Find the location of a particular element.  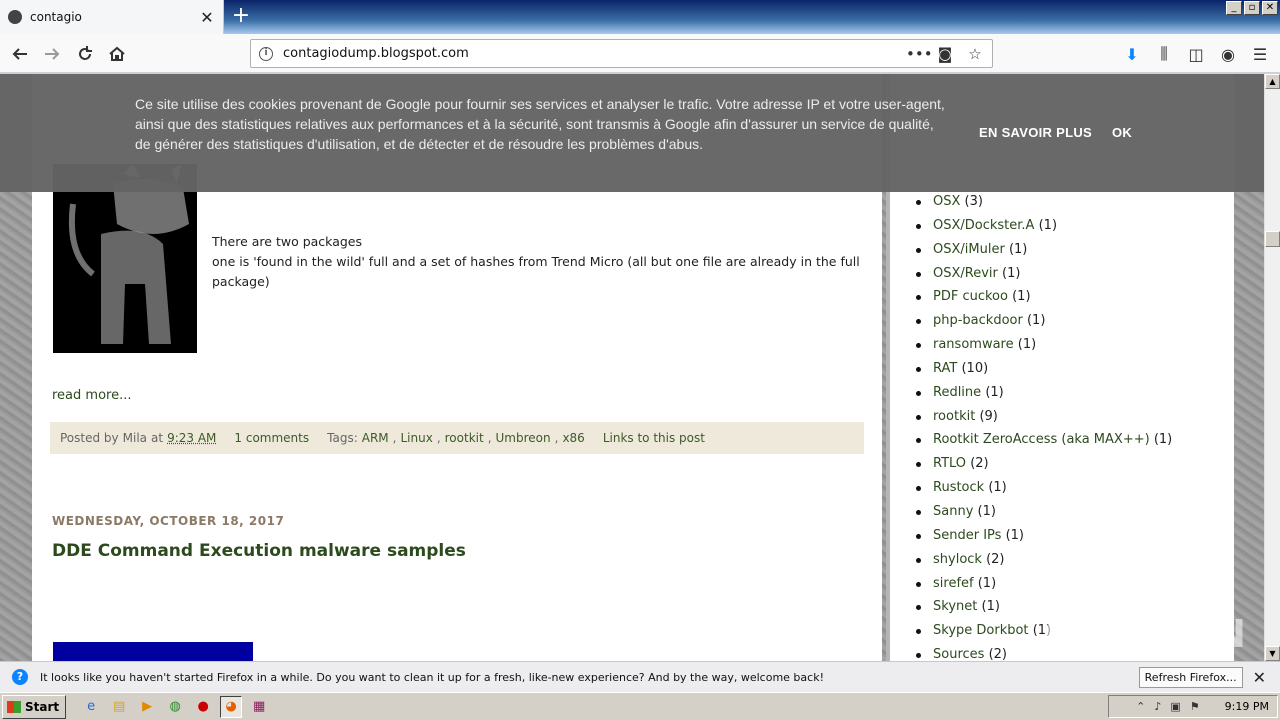

cookie-ok-button: OK is located at coordinates (1122, 132).